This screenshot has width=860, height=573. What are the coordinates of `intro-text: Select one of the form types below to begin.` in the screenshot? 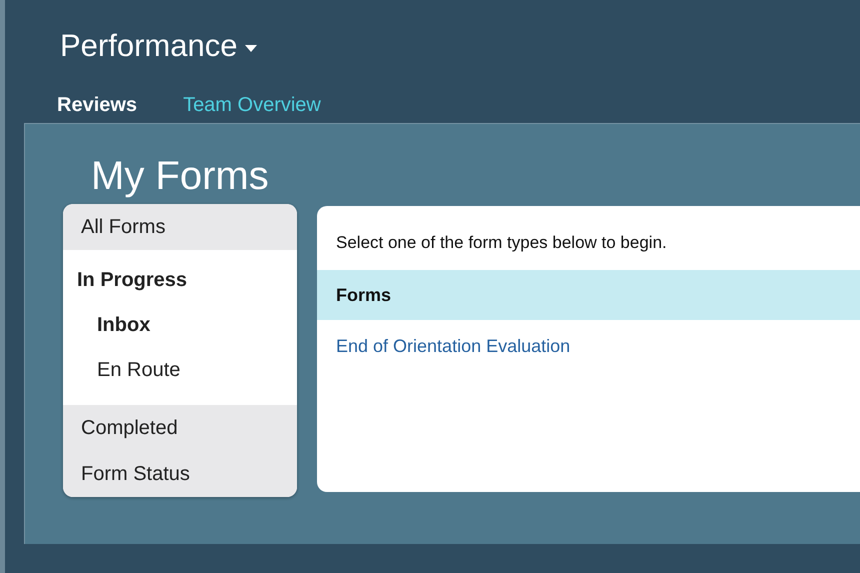 It's located at (502, 243).